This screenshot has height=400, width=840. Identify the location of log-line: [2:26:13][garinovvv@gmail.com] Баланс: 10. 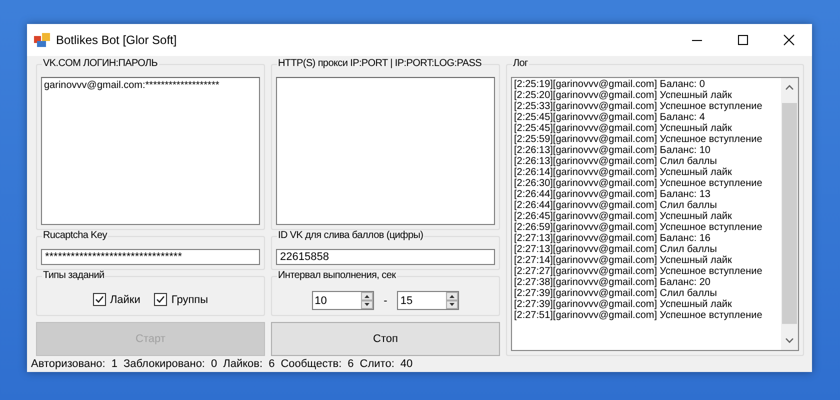
(613, 150).